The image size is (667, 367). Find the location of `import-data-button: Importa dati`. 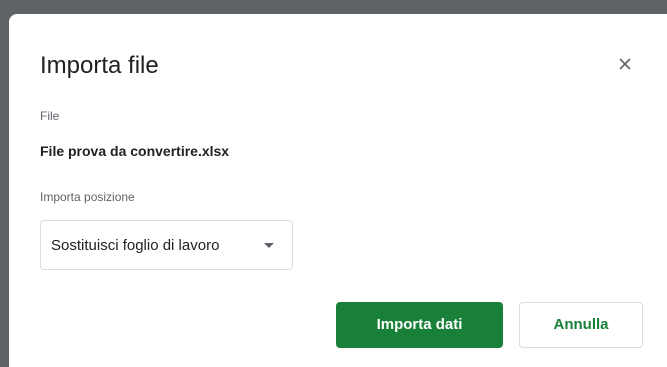

import-data-button: Importa dati is located at coordinates (419, 325).